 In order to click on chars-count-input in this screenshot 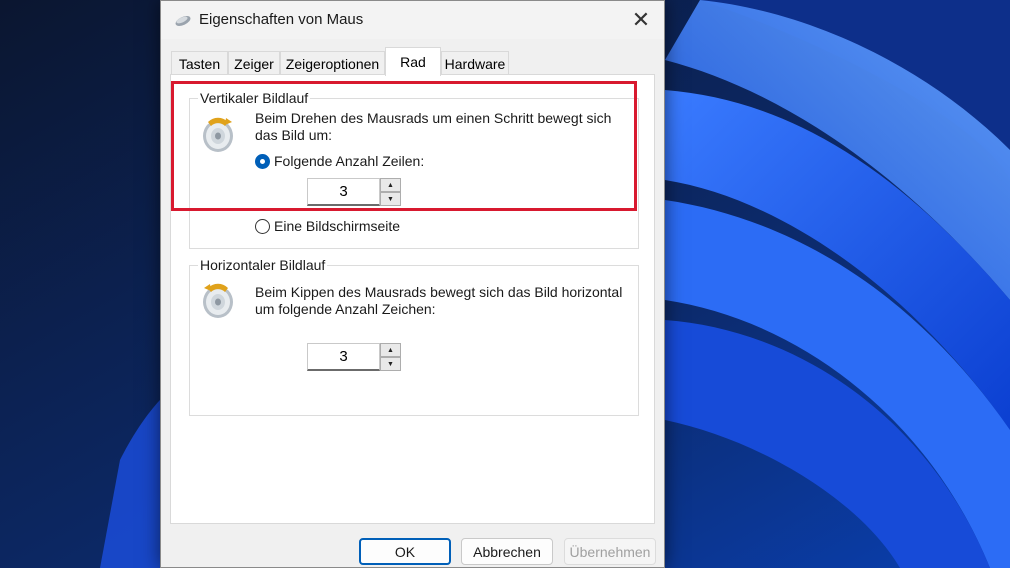, I will do `click(343, 357)`.